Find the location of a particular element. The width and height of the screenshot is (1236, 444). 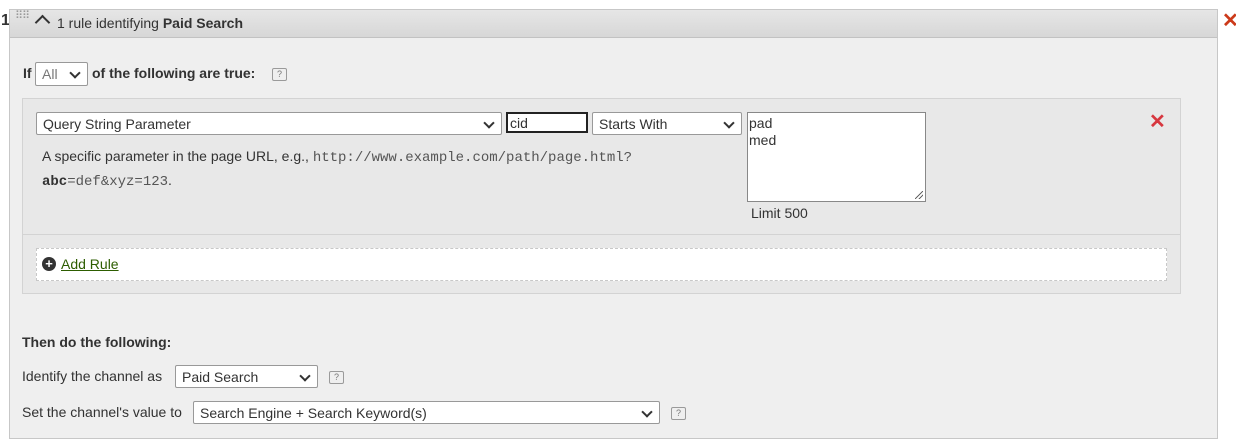

description-end: . is located at coordinates (170, 180).